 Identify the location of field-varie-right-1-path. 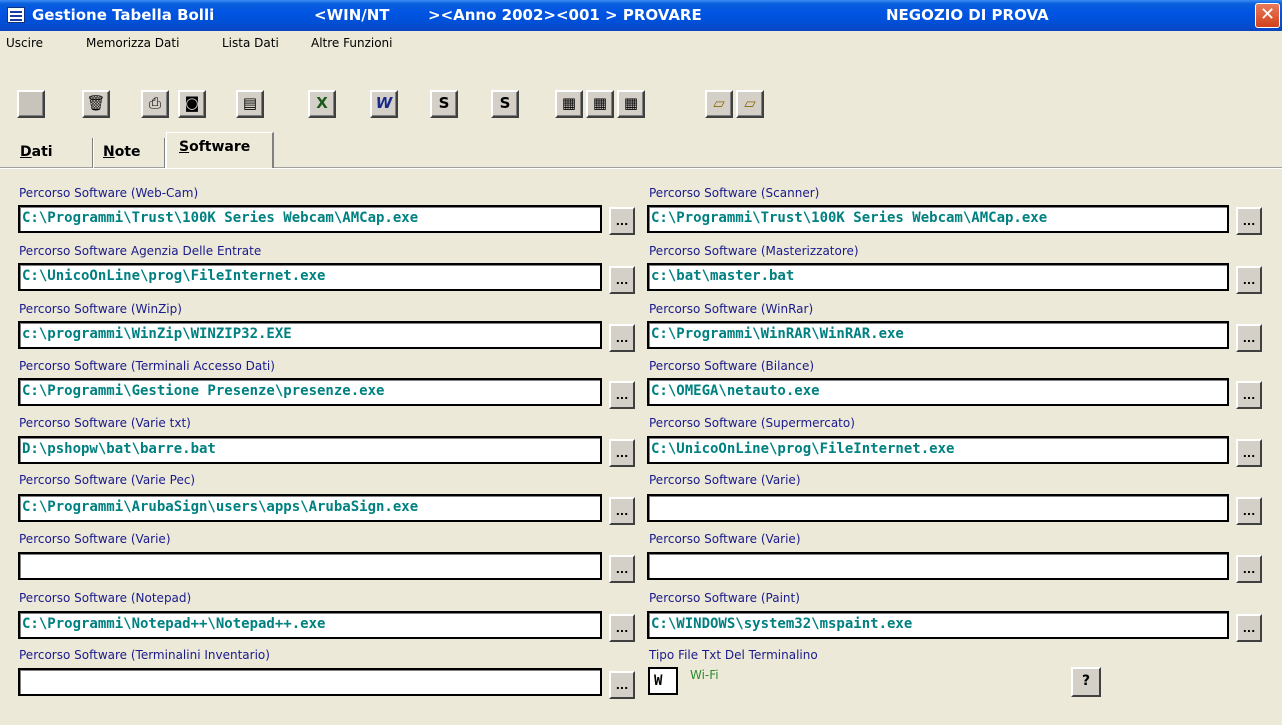
(938, 508).